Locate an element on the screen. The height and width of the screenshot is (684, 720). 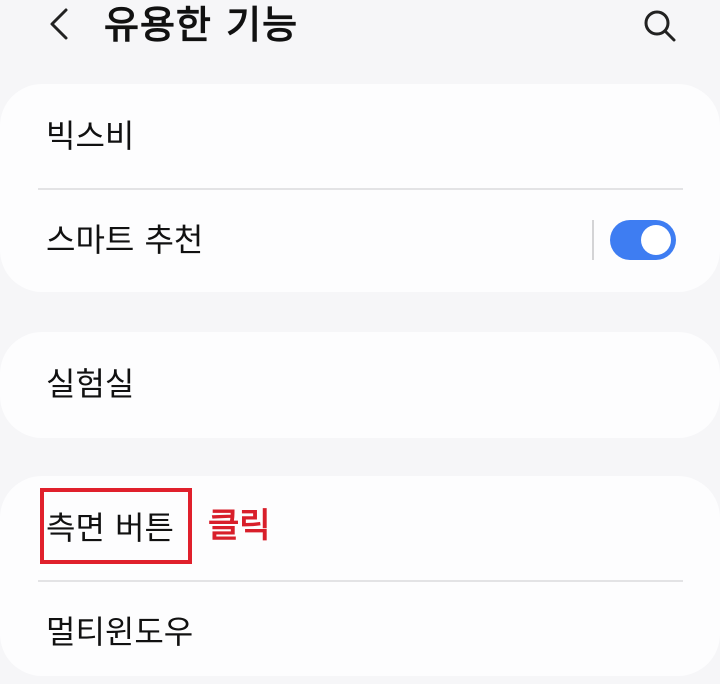
list-item-label: 멀티윈도우 is located at coordinates (120, 632).